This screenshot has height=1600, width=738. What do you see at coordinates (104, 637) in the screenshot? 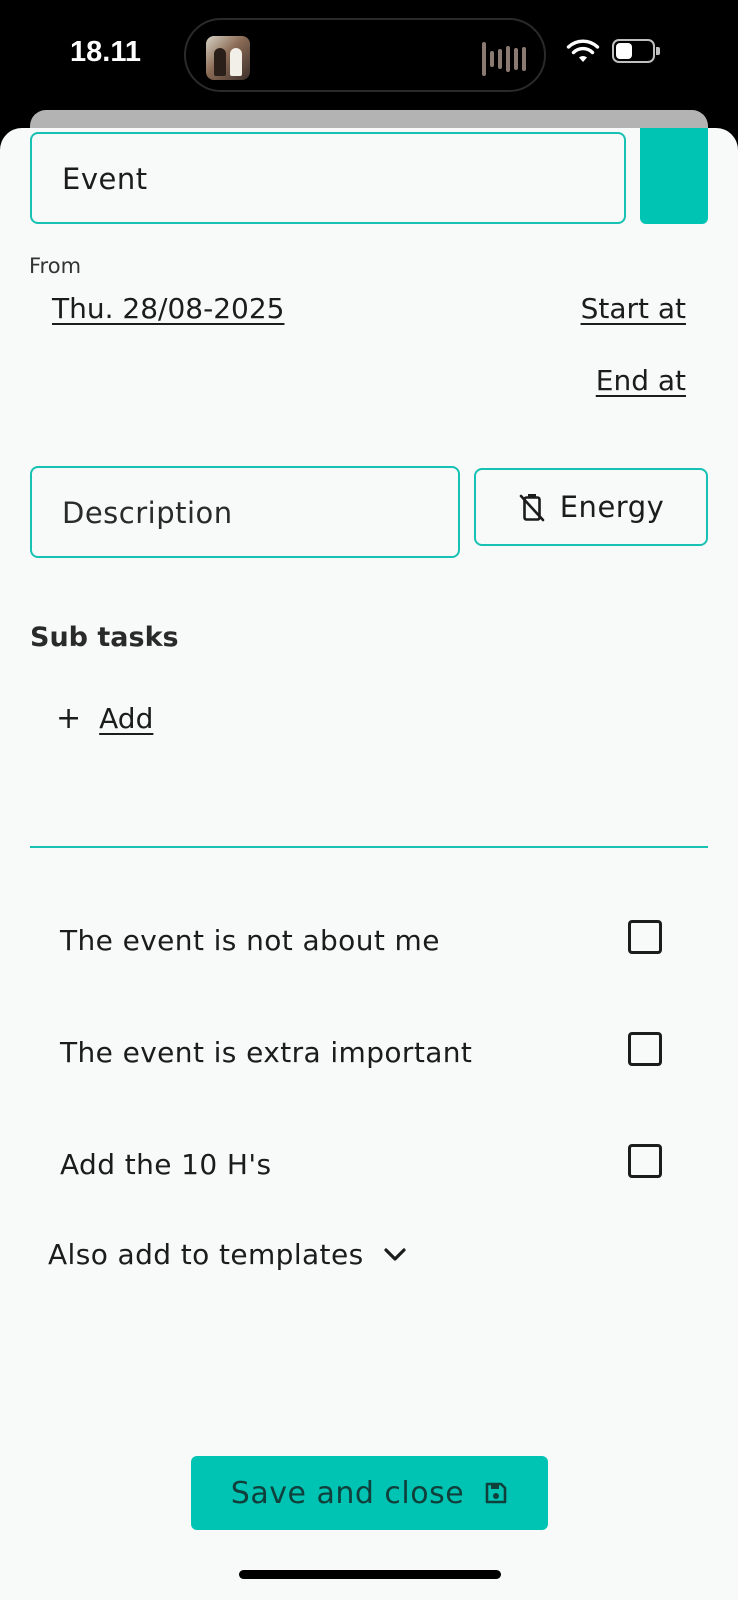
I see `subtasks-heading: Sub tasks` at bounding box center [104, 637].